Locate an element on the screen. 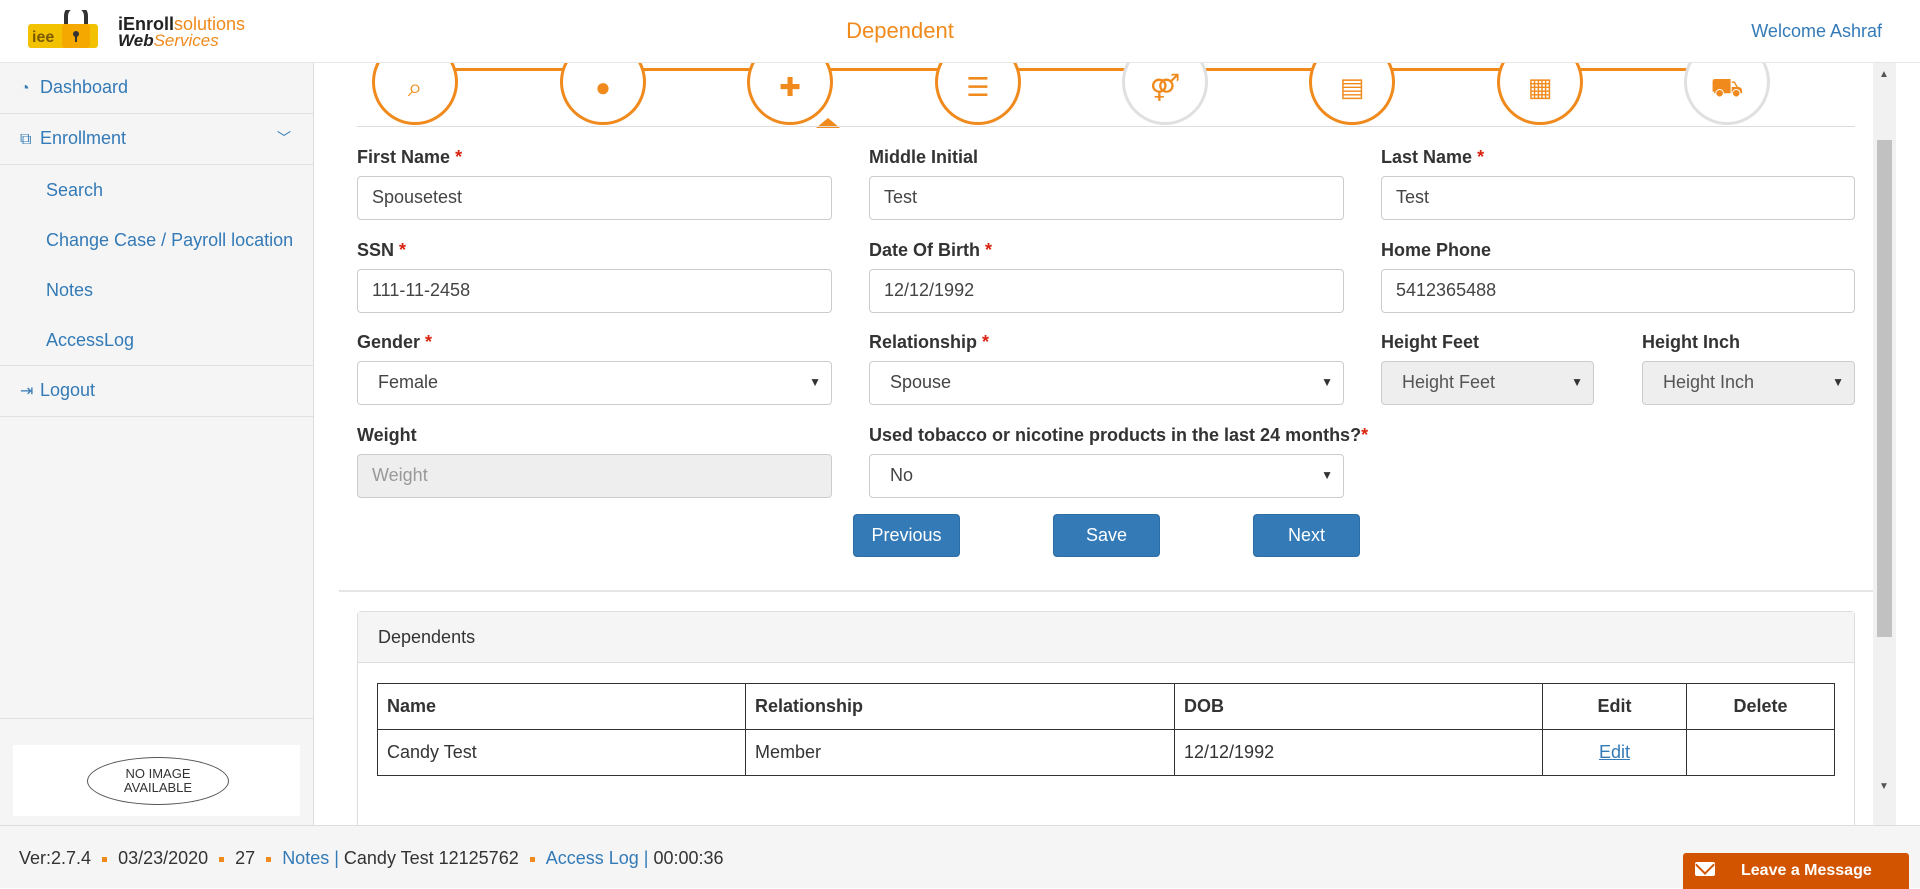 Image resolution: width=1920 pixels, height=889 pixels. column-header-relationship: Relationship is located at coordinates (960, 706).